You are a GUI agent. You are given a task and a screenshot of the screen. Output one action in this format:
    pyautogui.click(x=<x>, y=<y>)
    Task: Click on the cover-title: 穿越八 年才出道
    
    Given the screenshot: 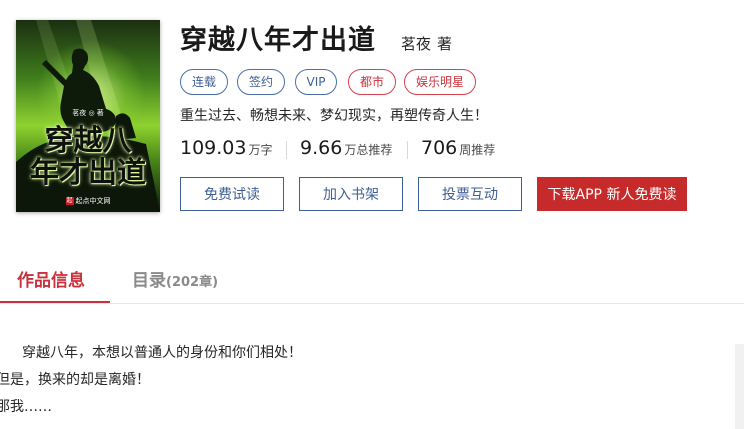 What is the action you would take?
    pyautogui.click(x=88, y=156)
    